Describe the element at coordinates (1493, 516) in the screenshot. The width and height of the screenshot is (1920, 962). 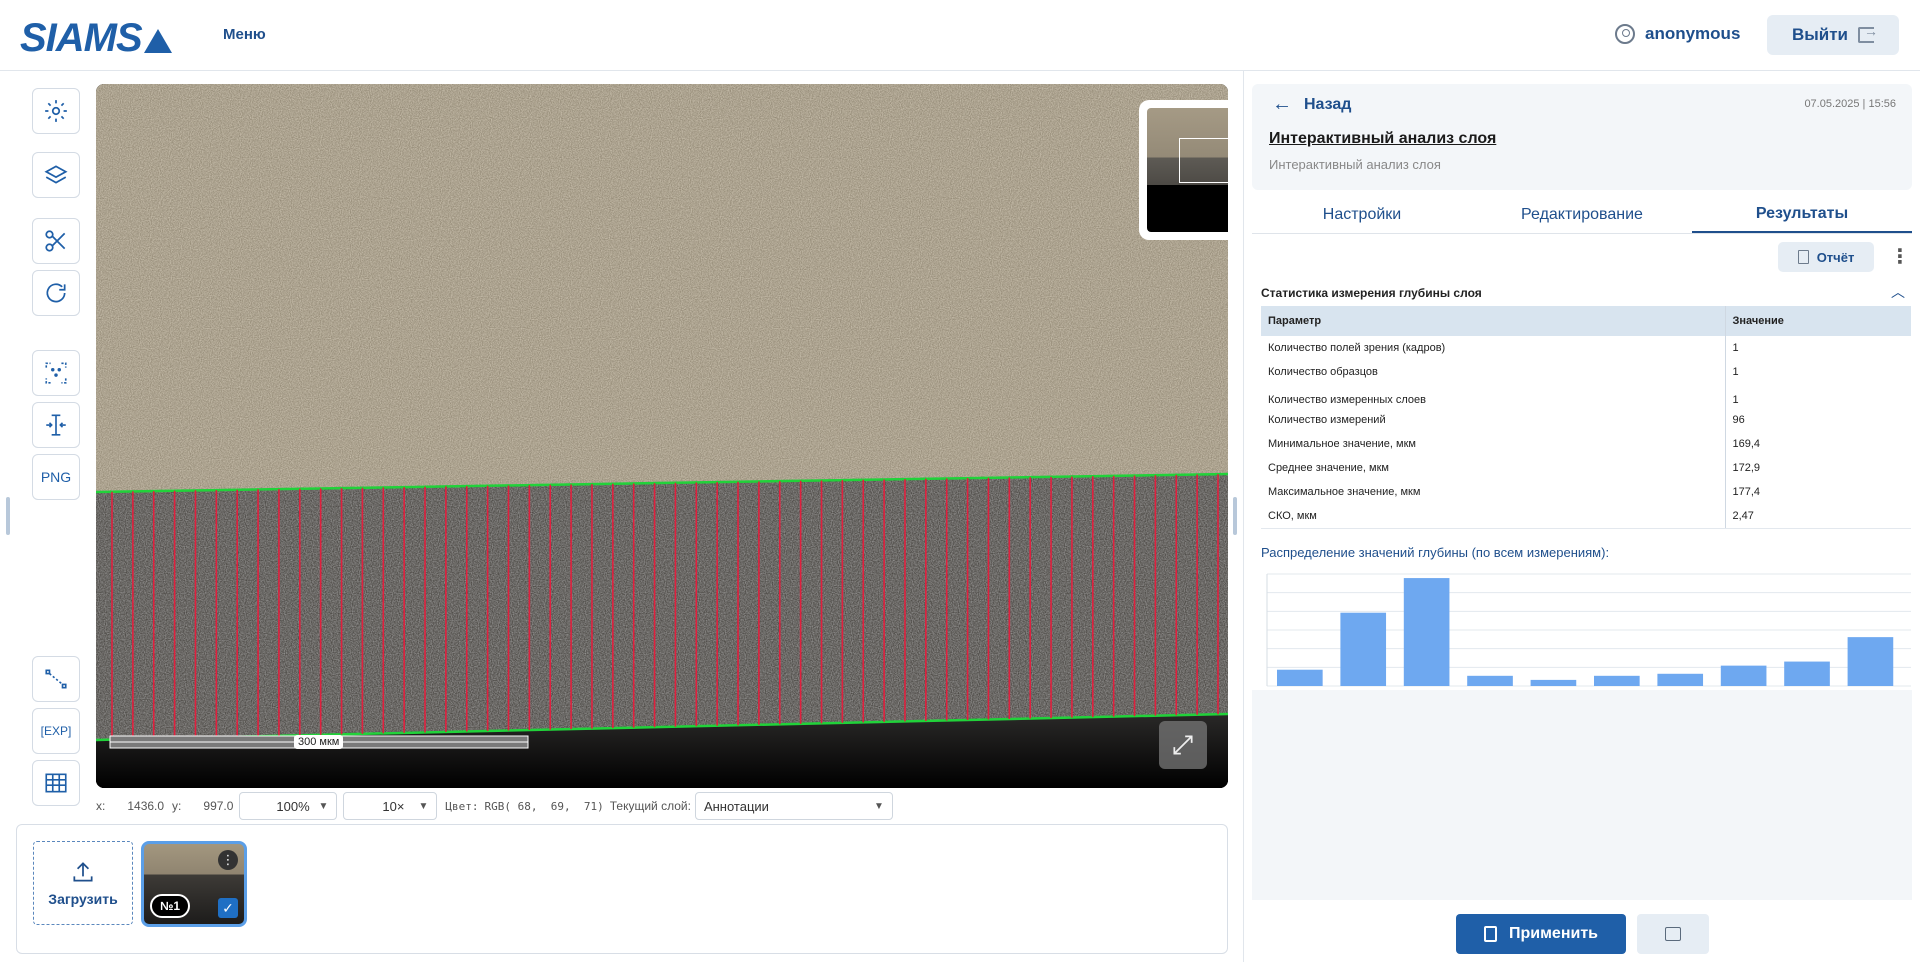
I see `param-cell: СКО, мкм` at that location.